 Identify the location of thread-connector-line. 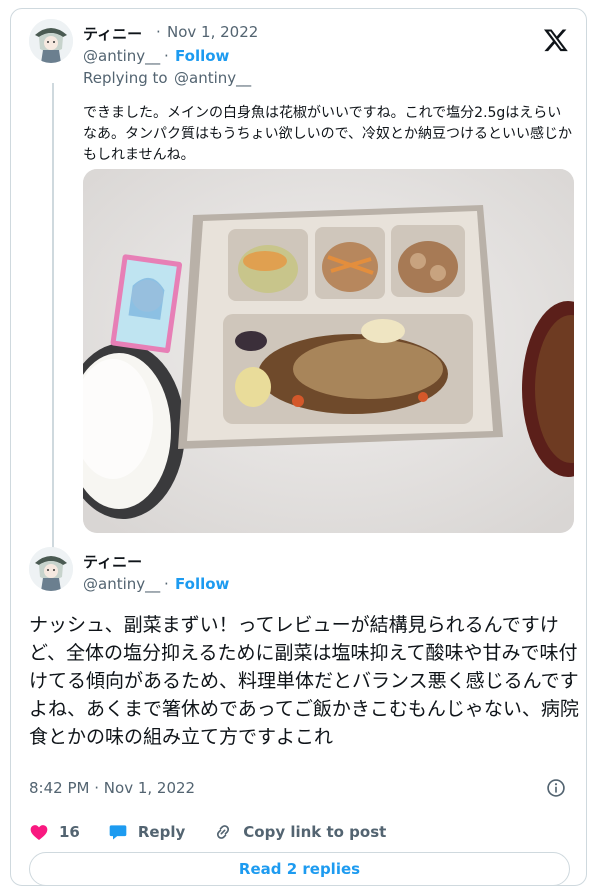
(53, 317).